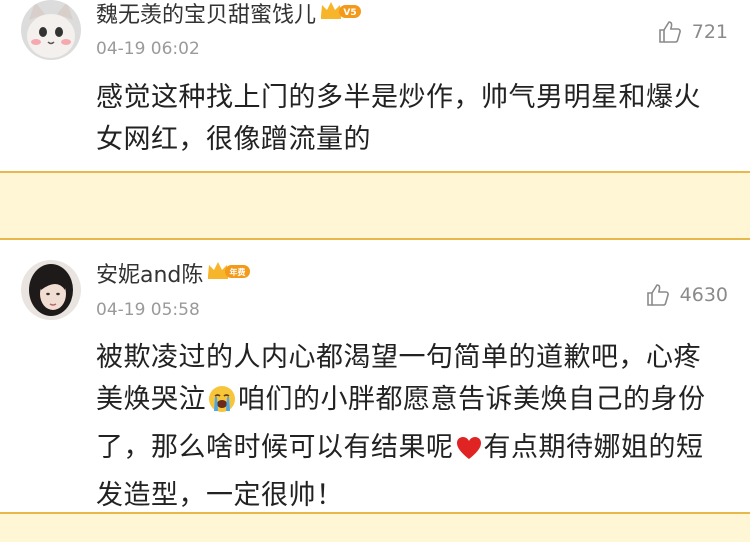 The height and width of the screenshot is (542, 750). What do you see at coordinates (238, 272) in the screenshot?
I see `badge-label: 年费` at bounding box center [238, 272].